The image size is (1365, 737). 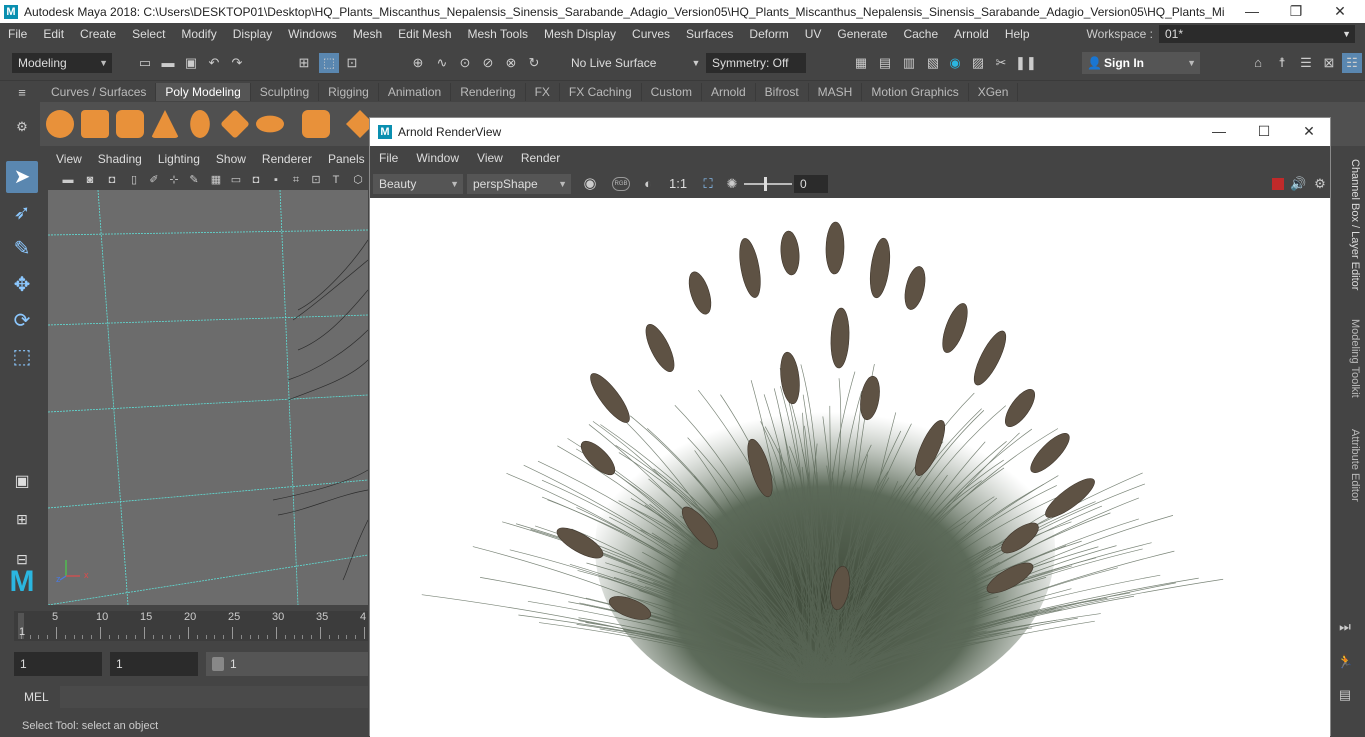 I want to click on snap-grid-icon: ⊕, so click(x=418, y=63).